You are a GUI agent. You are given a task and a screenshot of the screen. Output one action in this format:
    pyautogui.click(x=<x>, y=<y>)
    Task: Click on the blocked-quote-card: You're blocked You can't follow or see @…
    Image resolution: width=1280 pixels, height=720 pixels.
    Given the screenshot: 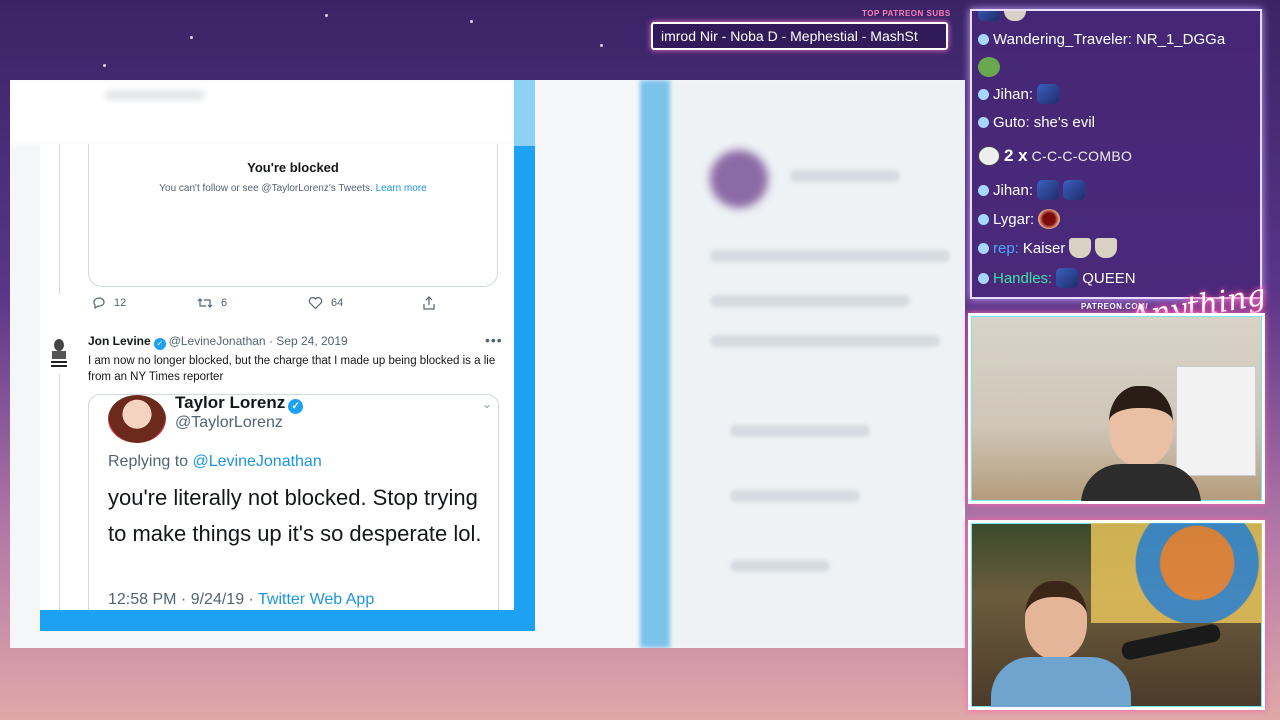 What is the action you would take?
    pyautogui.click(x=293, y=215)
    